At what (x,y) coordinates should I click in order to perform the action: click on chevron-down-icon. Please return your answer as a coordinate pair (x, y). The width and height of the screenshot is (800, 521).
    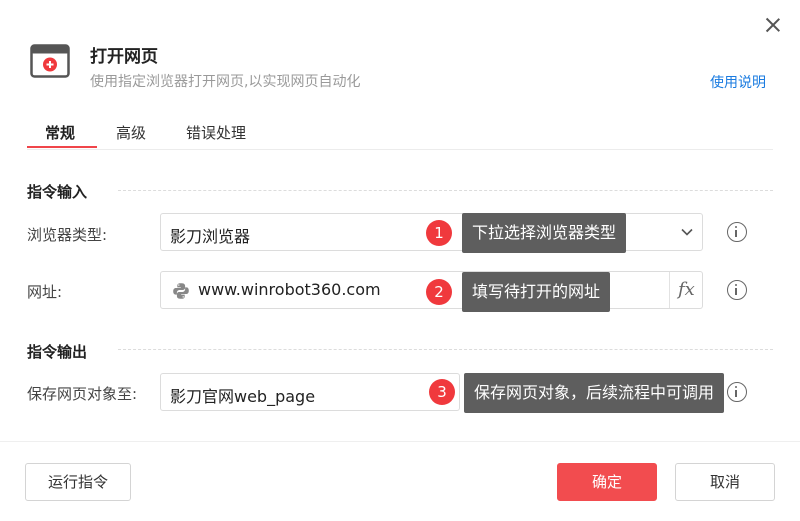
    Looking at the image, I should click on (687, 232).